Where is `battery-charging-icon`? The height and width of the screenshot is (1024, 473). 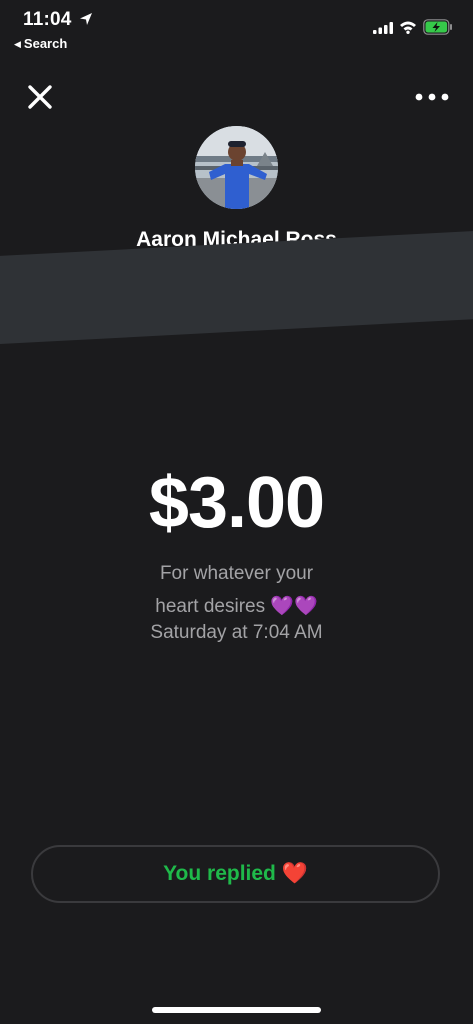
battery-charging-icon is located at coordinates (437, 27).